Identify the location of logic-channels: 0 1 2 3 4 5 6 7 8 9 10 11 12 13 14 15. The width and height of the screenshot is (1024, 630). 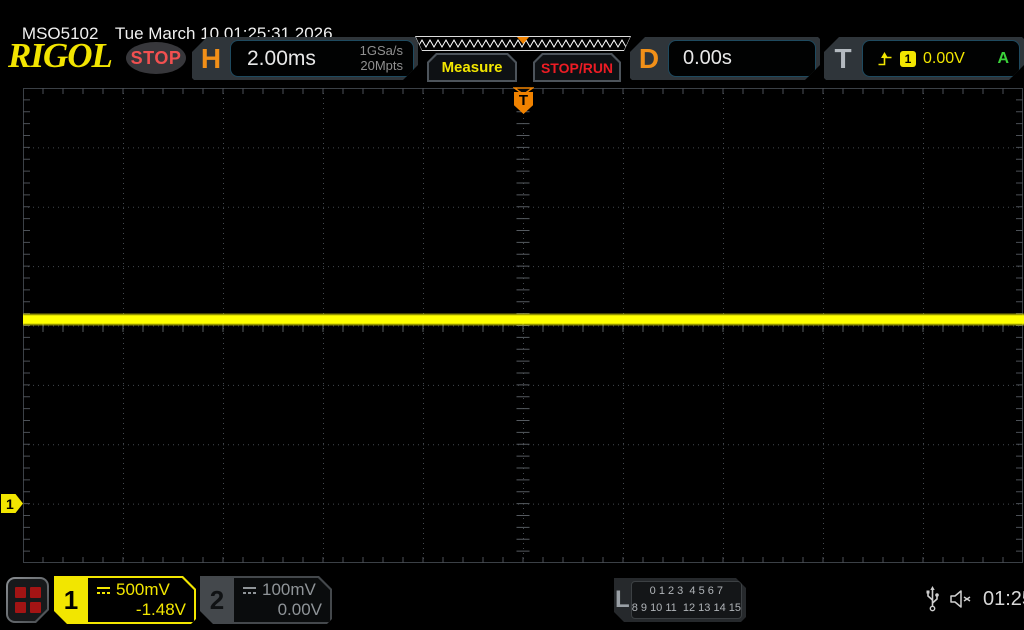
(686, 600).